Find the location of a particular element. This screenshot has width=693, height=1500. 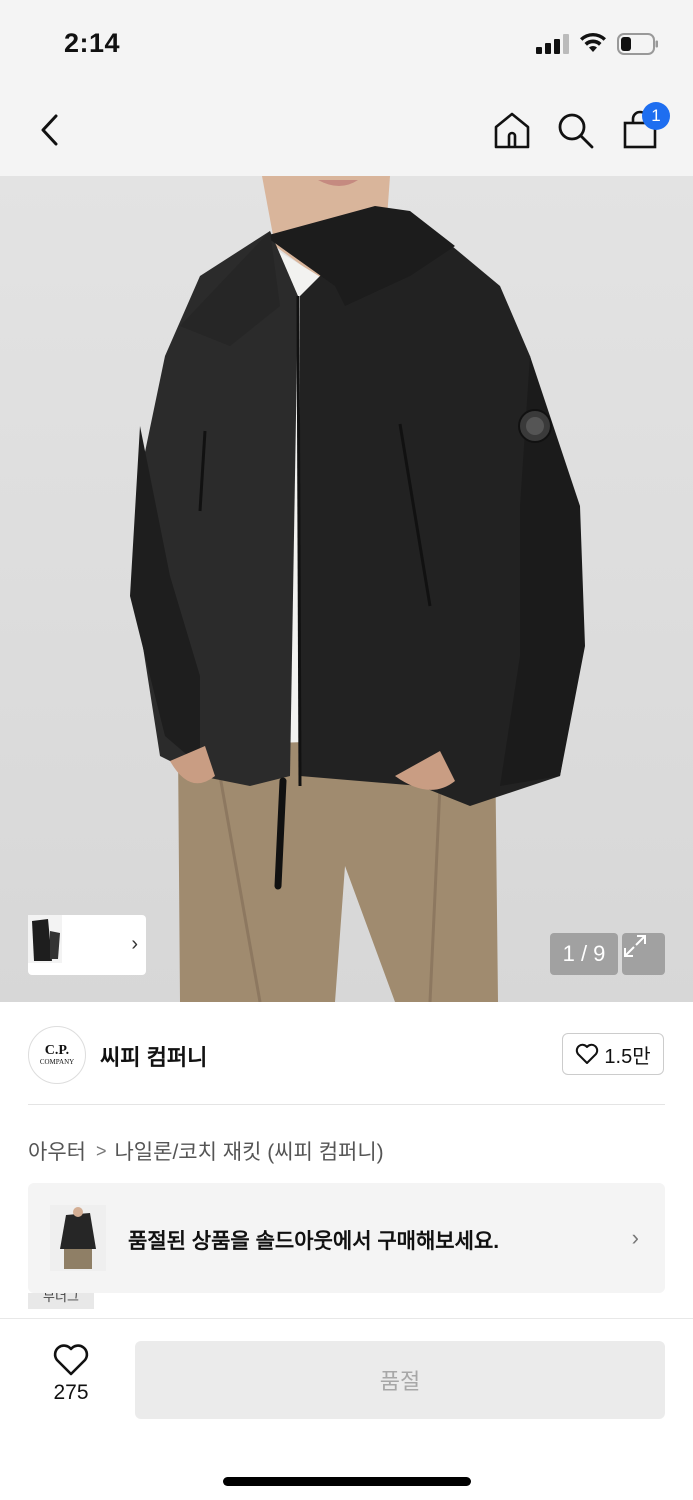

image-page-indicator: 1 / 9 is located at coordinates (584, 954).